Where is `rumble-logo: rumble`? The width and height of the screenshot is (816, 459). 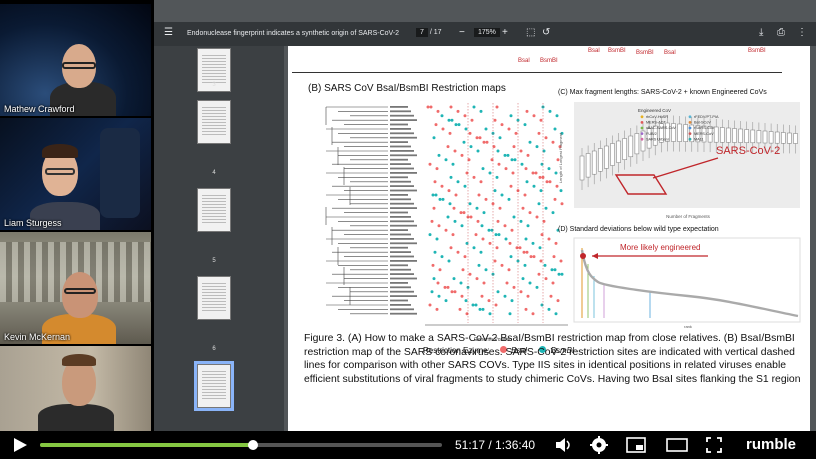
rumble-logo: rumble is located at coordinates (771, 444).